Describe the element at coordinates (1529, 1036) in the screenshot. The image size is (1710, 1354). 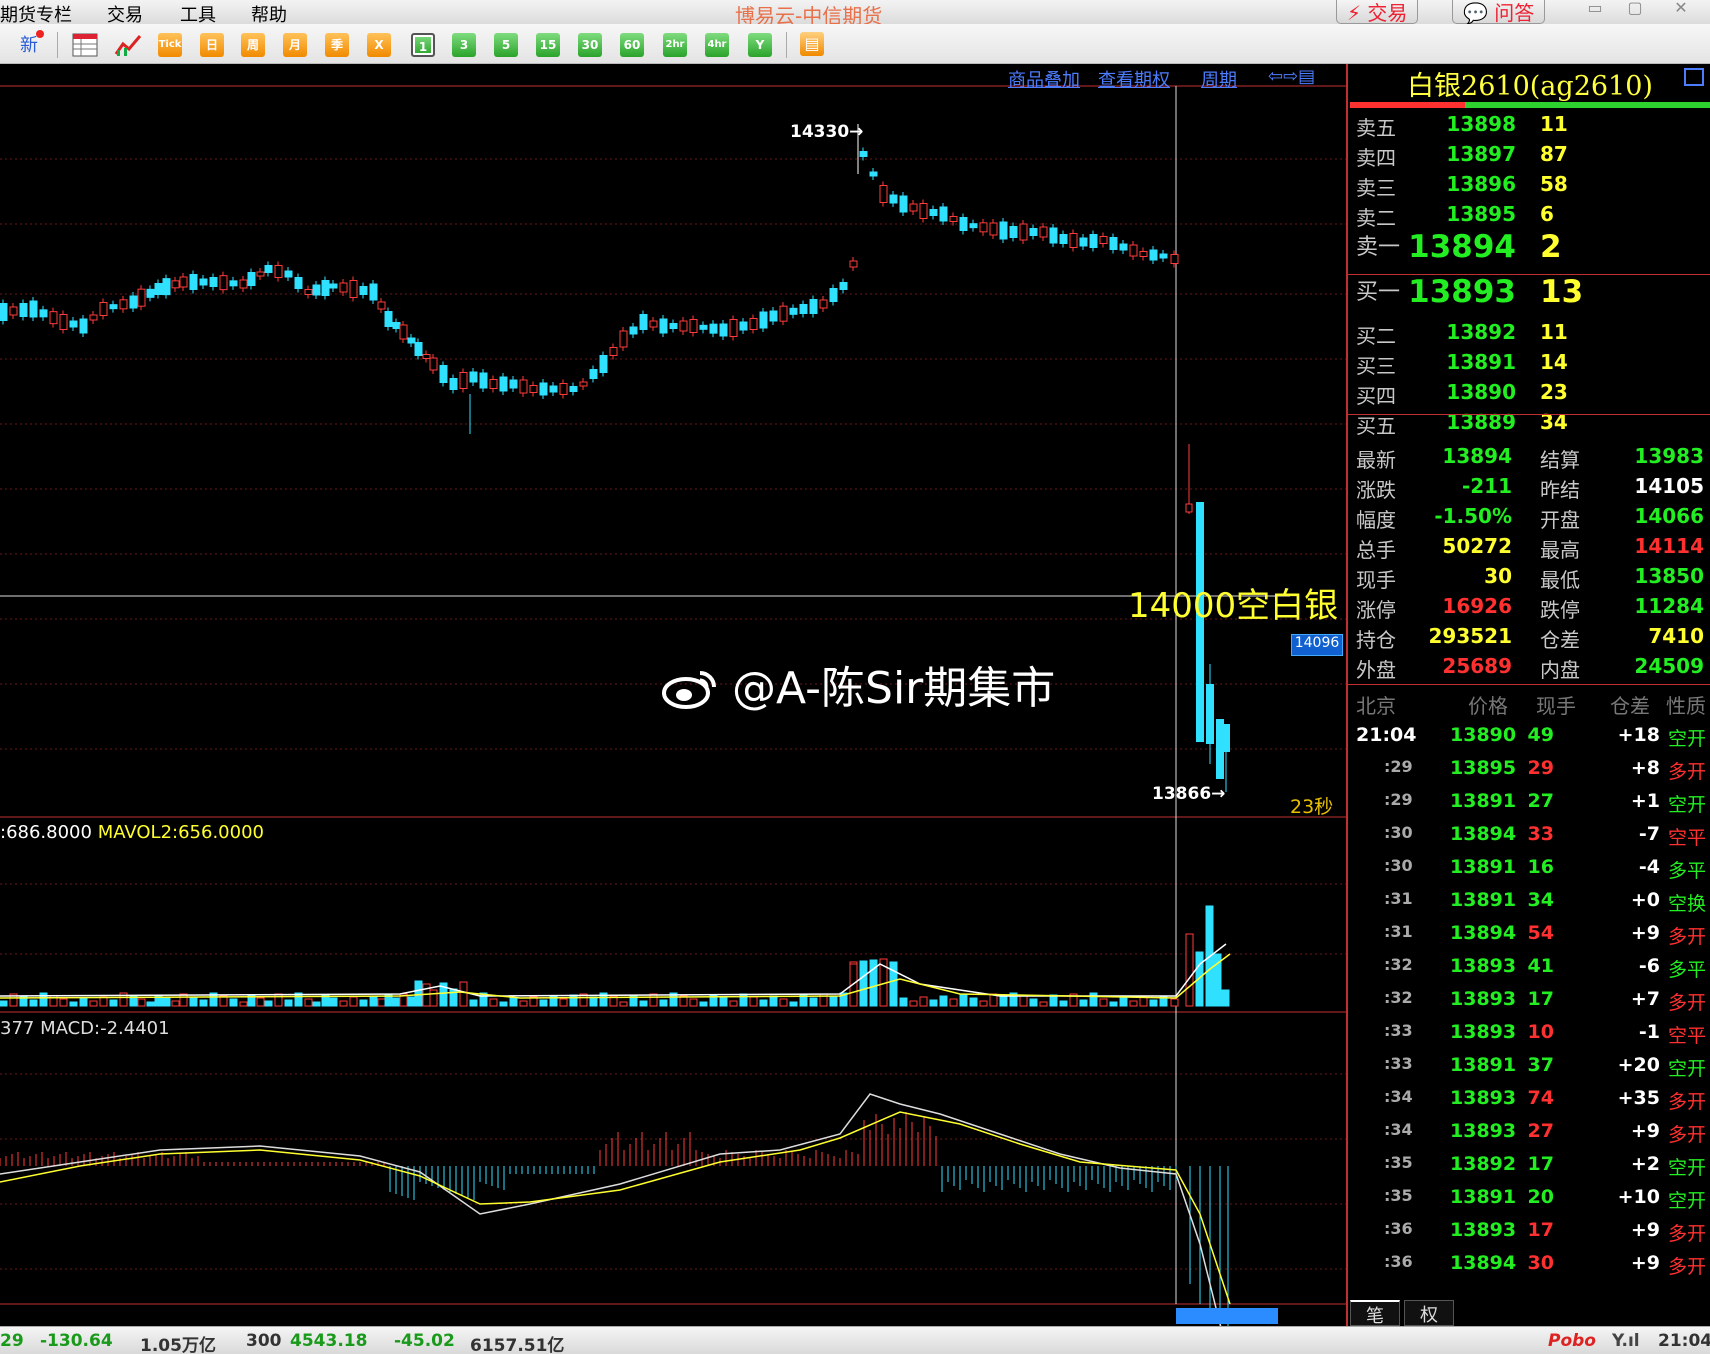
I see `tick-row: :33 13893 10 -1 空平` at that location.